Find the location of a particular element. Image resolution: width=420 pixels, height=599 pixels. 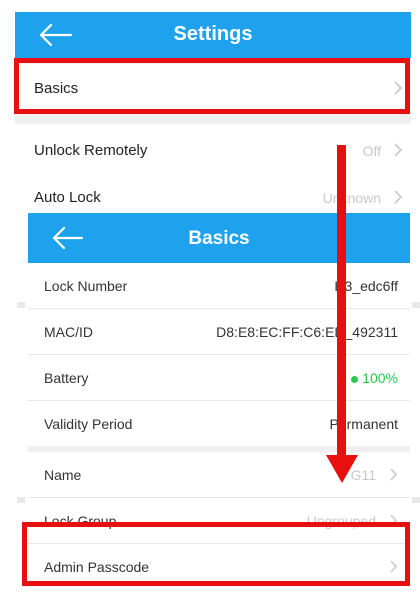

row-mac-id: MAC/ID D8:E8:EC:FF:C6:ED_492311 is located at coordinates (219, 331).